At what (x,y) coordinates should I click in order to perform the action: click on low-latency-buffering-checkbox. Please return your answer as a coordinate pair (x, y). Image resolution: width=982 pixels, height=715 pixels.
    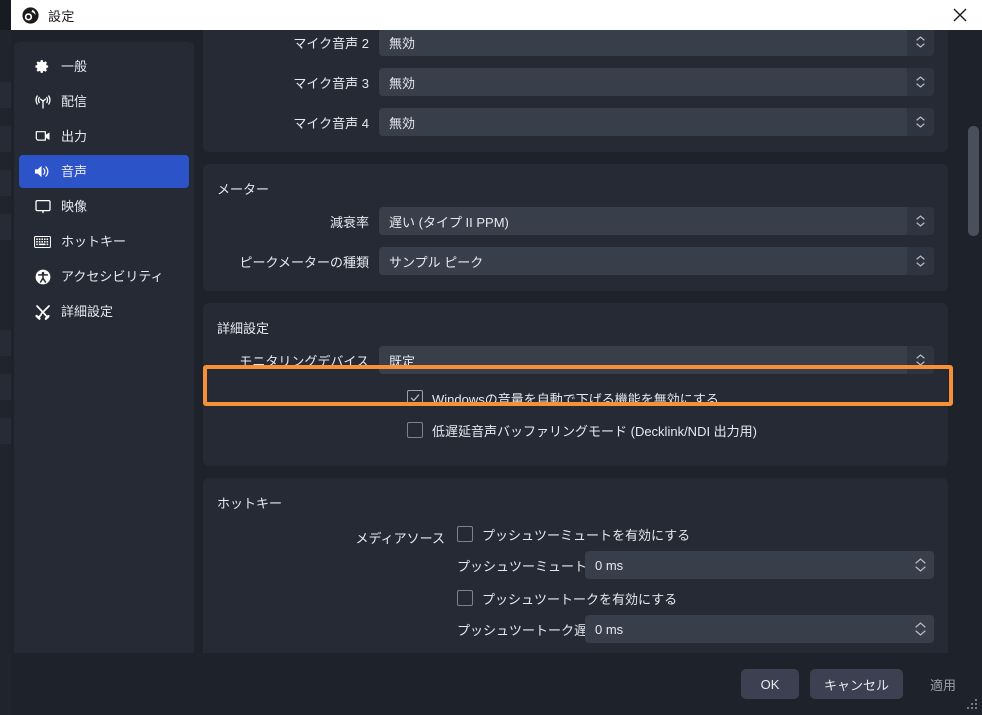
    Looking at the image, I should click on (415, 430).